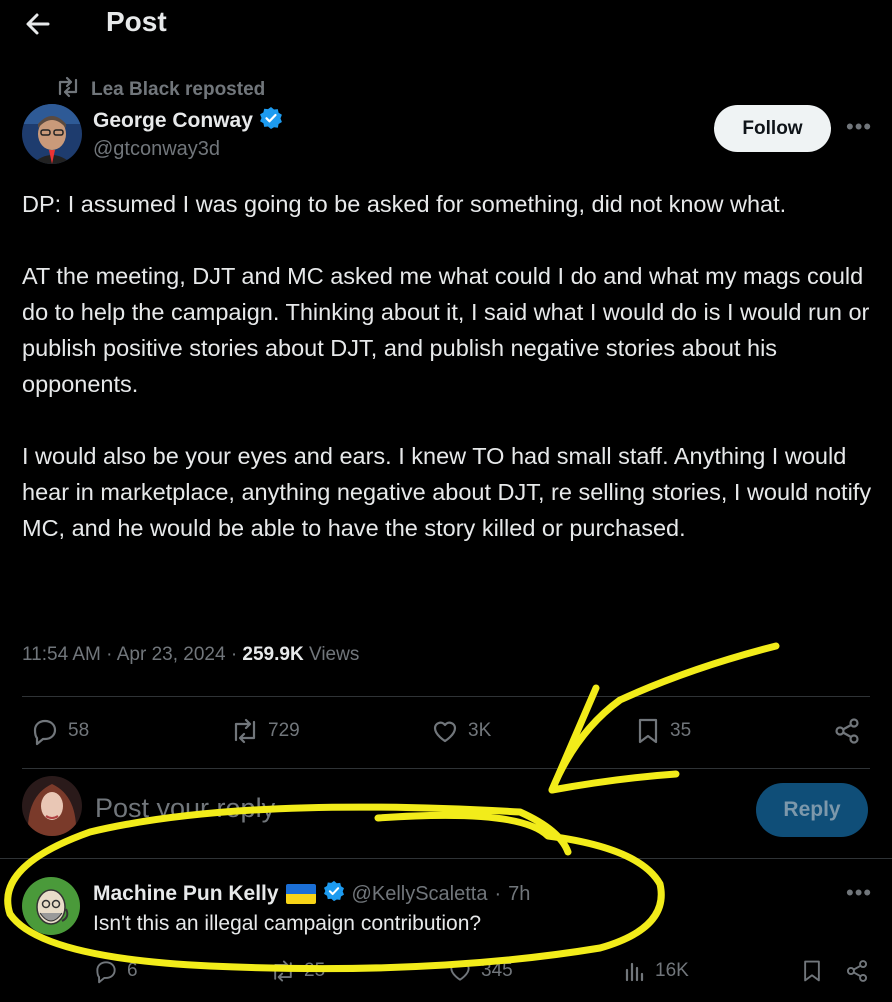  What do you see at coordinates (273, 654) in the screenshot?
I see `views-count: 259.9K` at bounding box center [273, 654].